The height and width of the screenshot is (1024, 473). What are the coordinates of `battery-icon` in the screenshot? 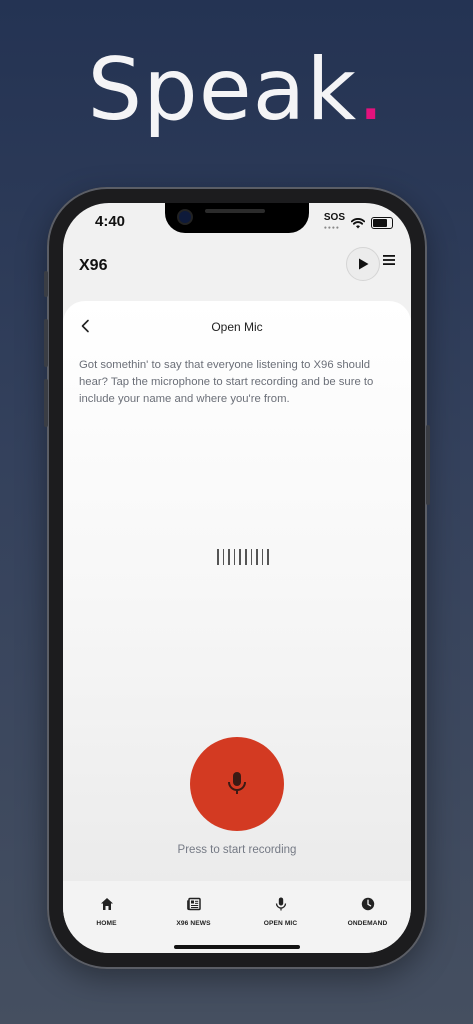 It's located at (382, 223).